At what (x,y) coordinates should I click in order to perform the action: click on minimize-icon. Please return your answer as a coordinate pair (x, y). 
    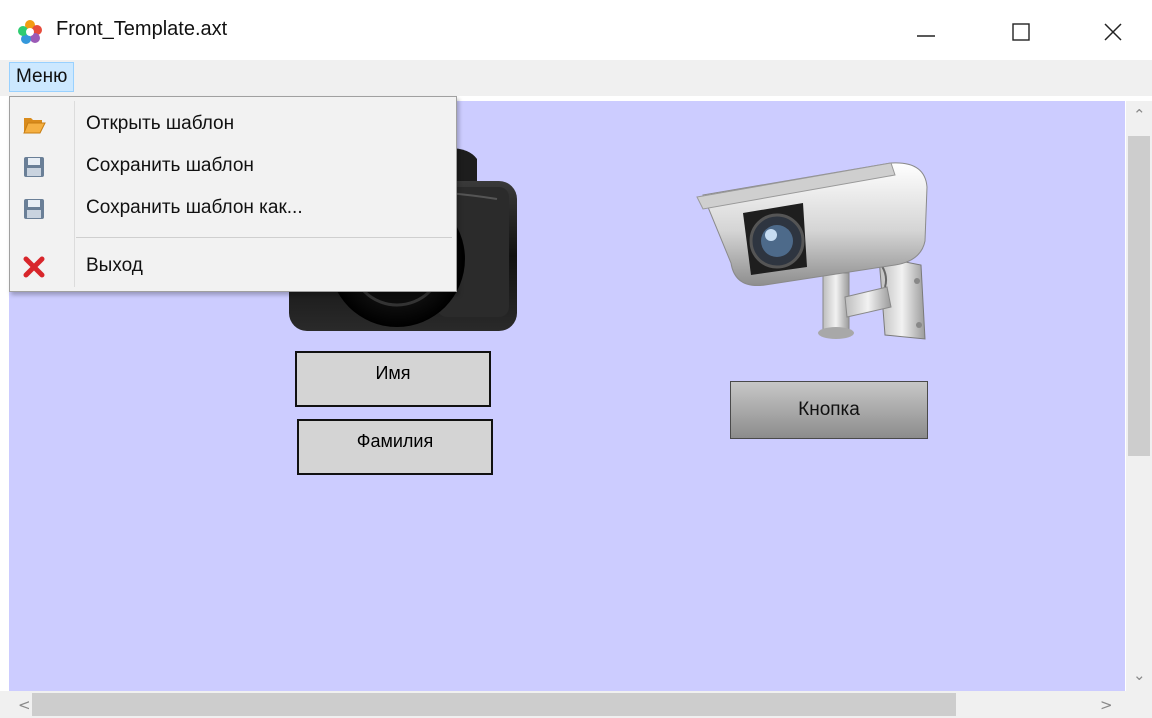
    Looking at the image, I should click on (926, 36).